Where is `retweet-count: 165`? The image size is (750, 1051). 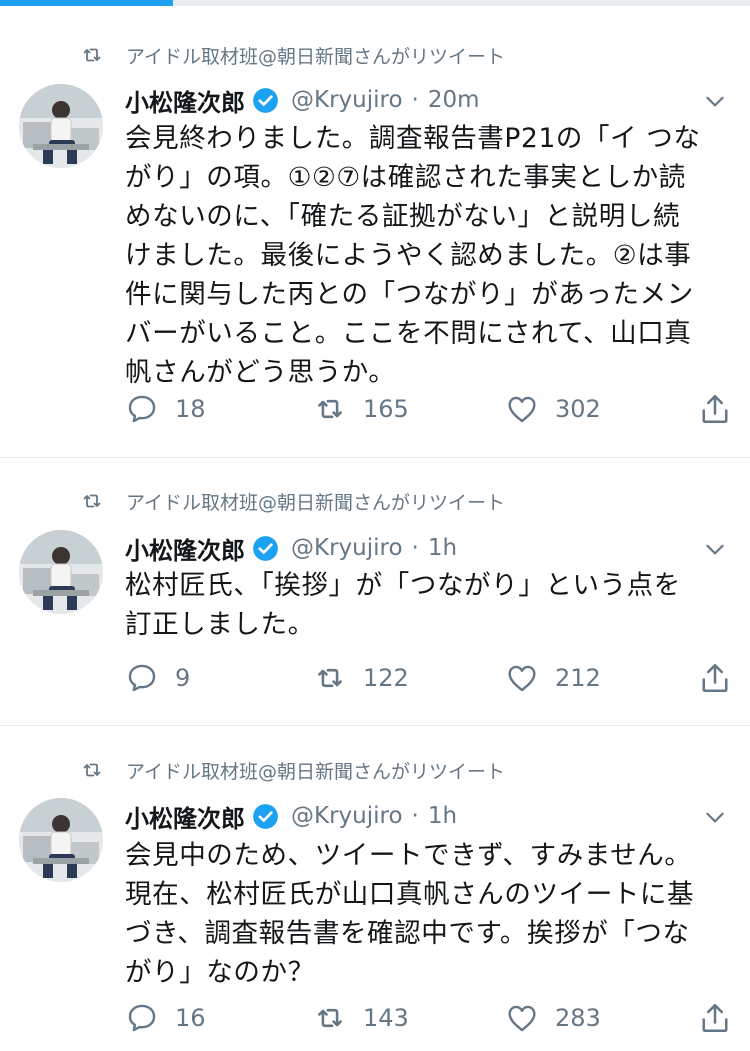 retweet-count: 165 is located at coordinates (386, 409).